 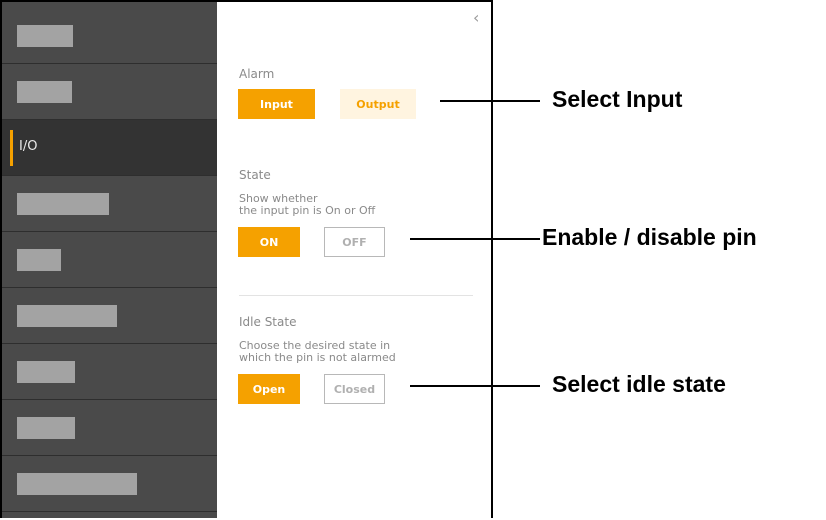 I want to click on idle-state-title: Idle State, so click(x=268, y=322).